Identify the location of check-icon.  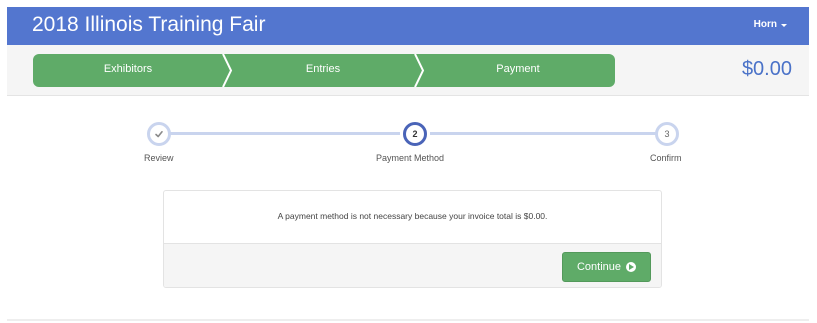
(159, 134).